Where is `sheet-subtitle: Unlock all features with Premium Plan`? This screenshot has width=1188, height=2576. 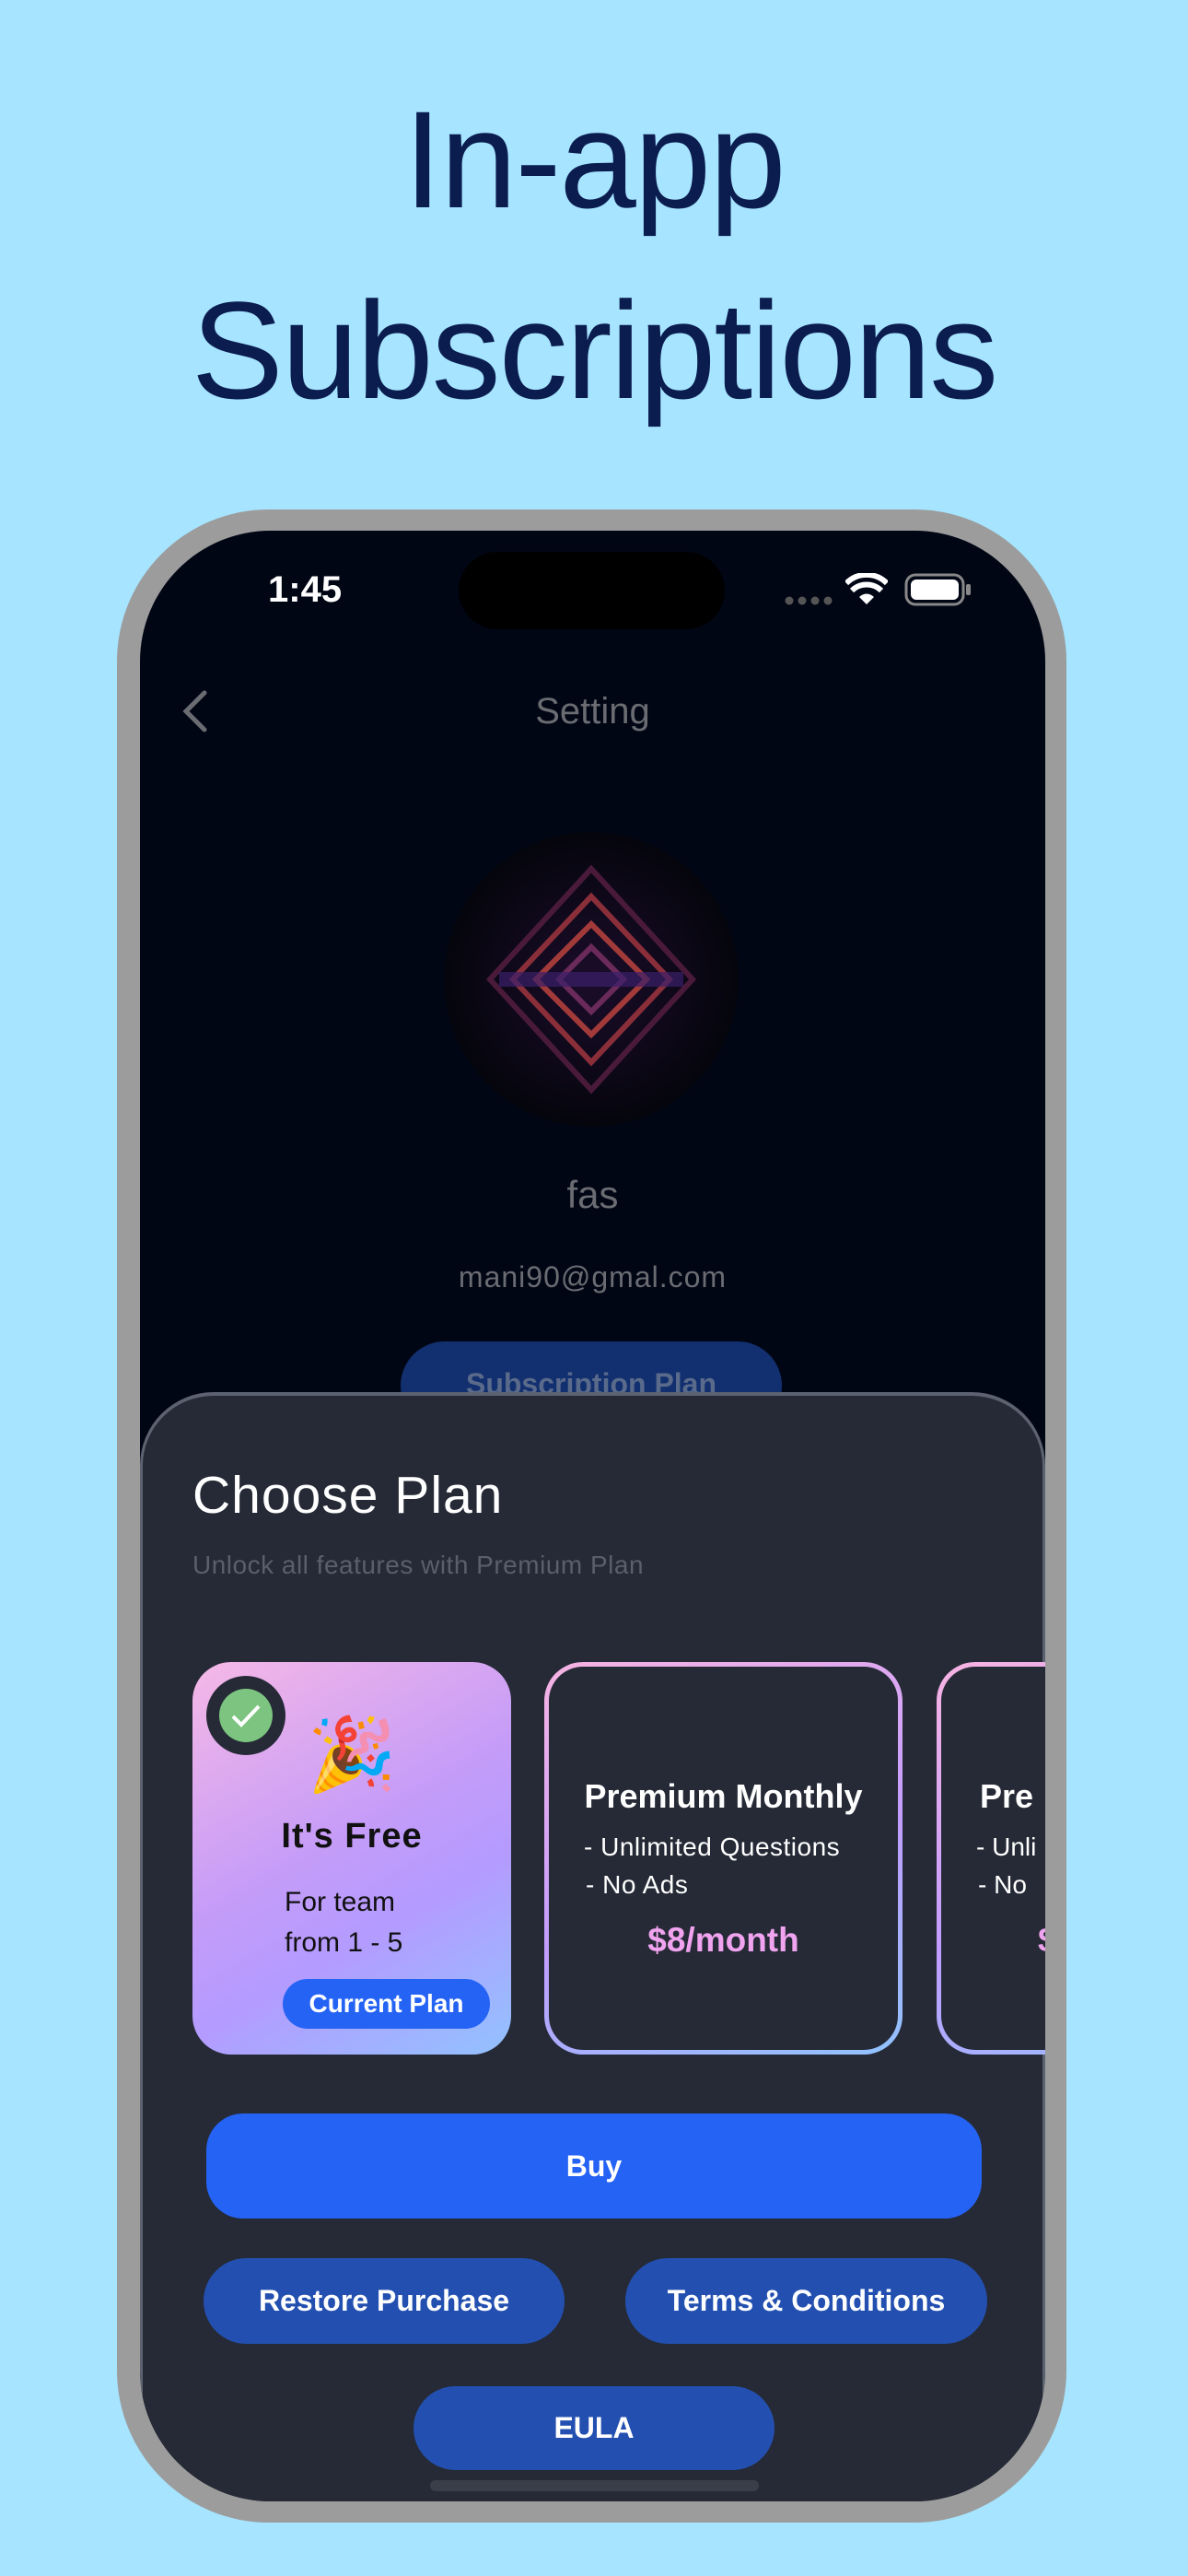
sheet-subtitle: Unlock all features with Premium Plan is located at coordinates (418, 1565).